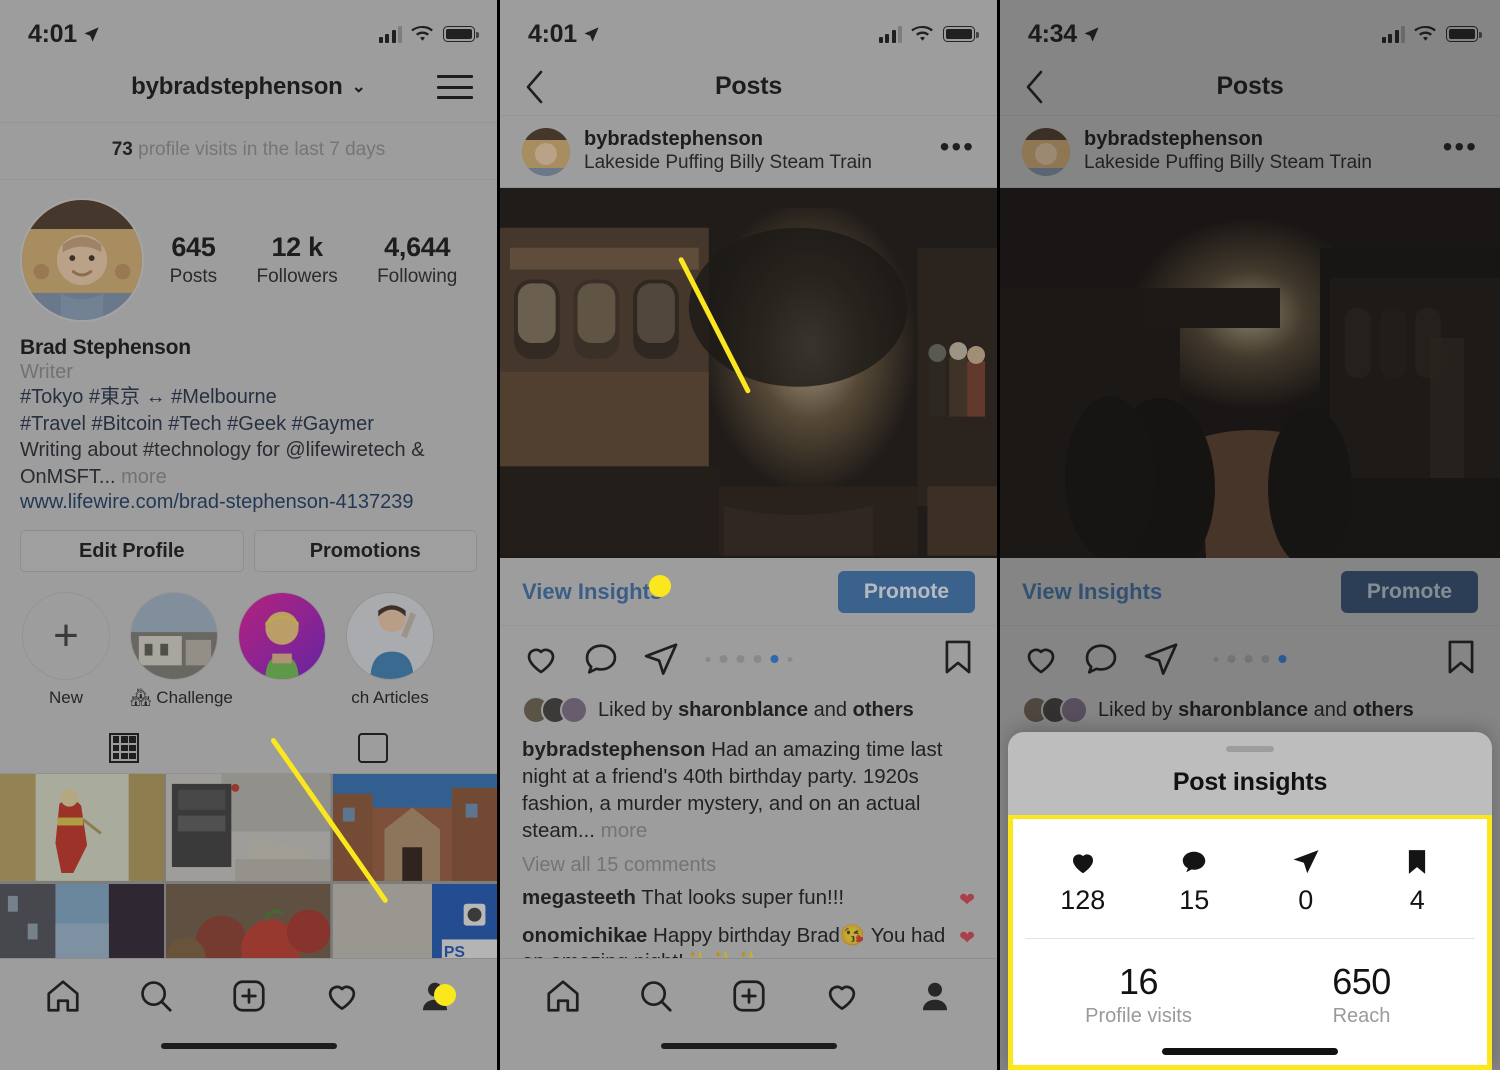 Image resolution: width=1500 pixels, height=1070 pixels. Describe the element at coordinates (248, 502) in the screenshot. I see `bio-website-link: www.lifewire.com/brad-stephenson-4137239` at that location.